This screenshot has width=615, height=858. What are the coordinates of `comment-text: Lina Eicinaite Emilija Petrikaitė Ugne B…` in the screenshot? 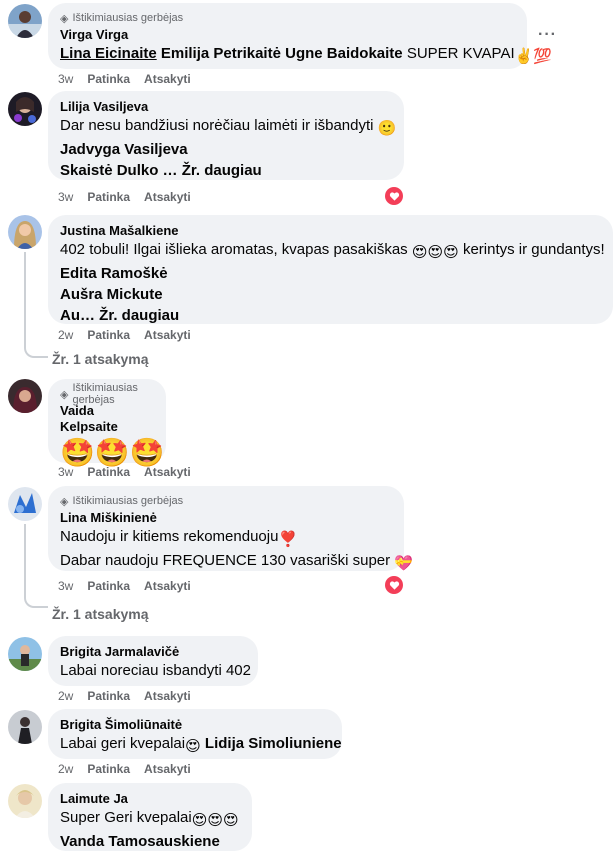 It's located at (306, 55).